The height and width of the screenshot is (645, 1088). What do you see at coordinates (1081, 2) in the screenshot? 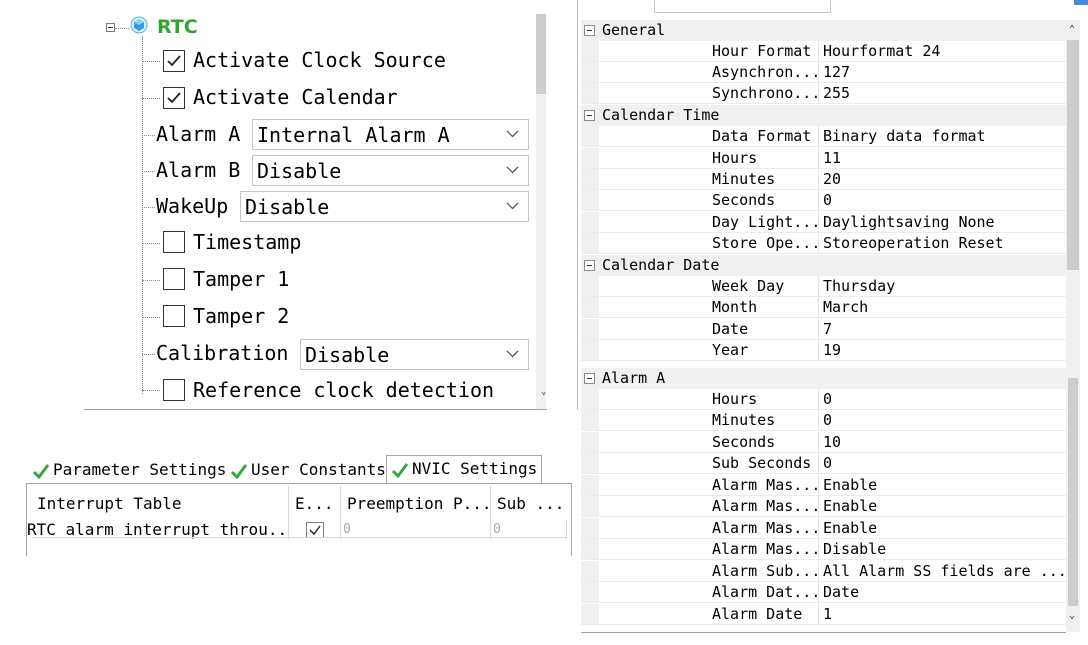
I see `window-accent` at bounding box center [1081, 2].